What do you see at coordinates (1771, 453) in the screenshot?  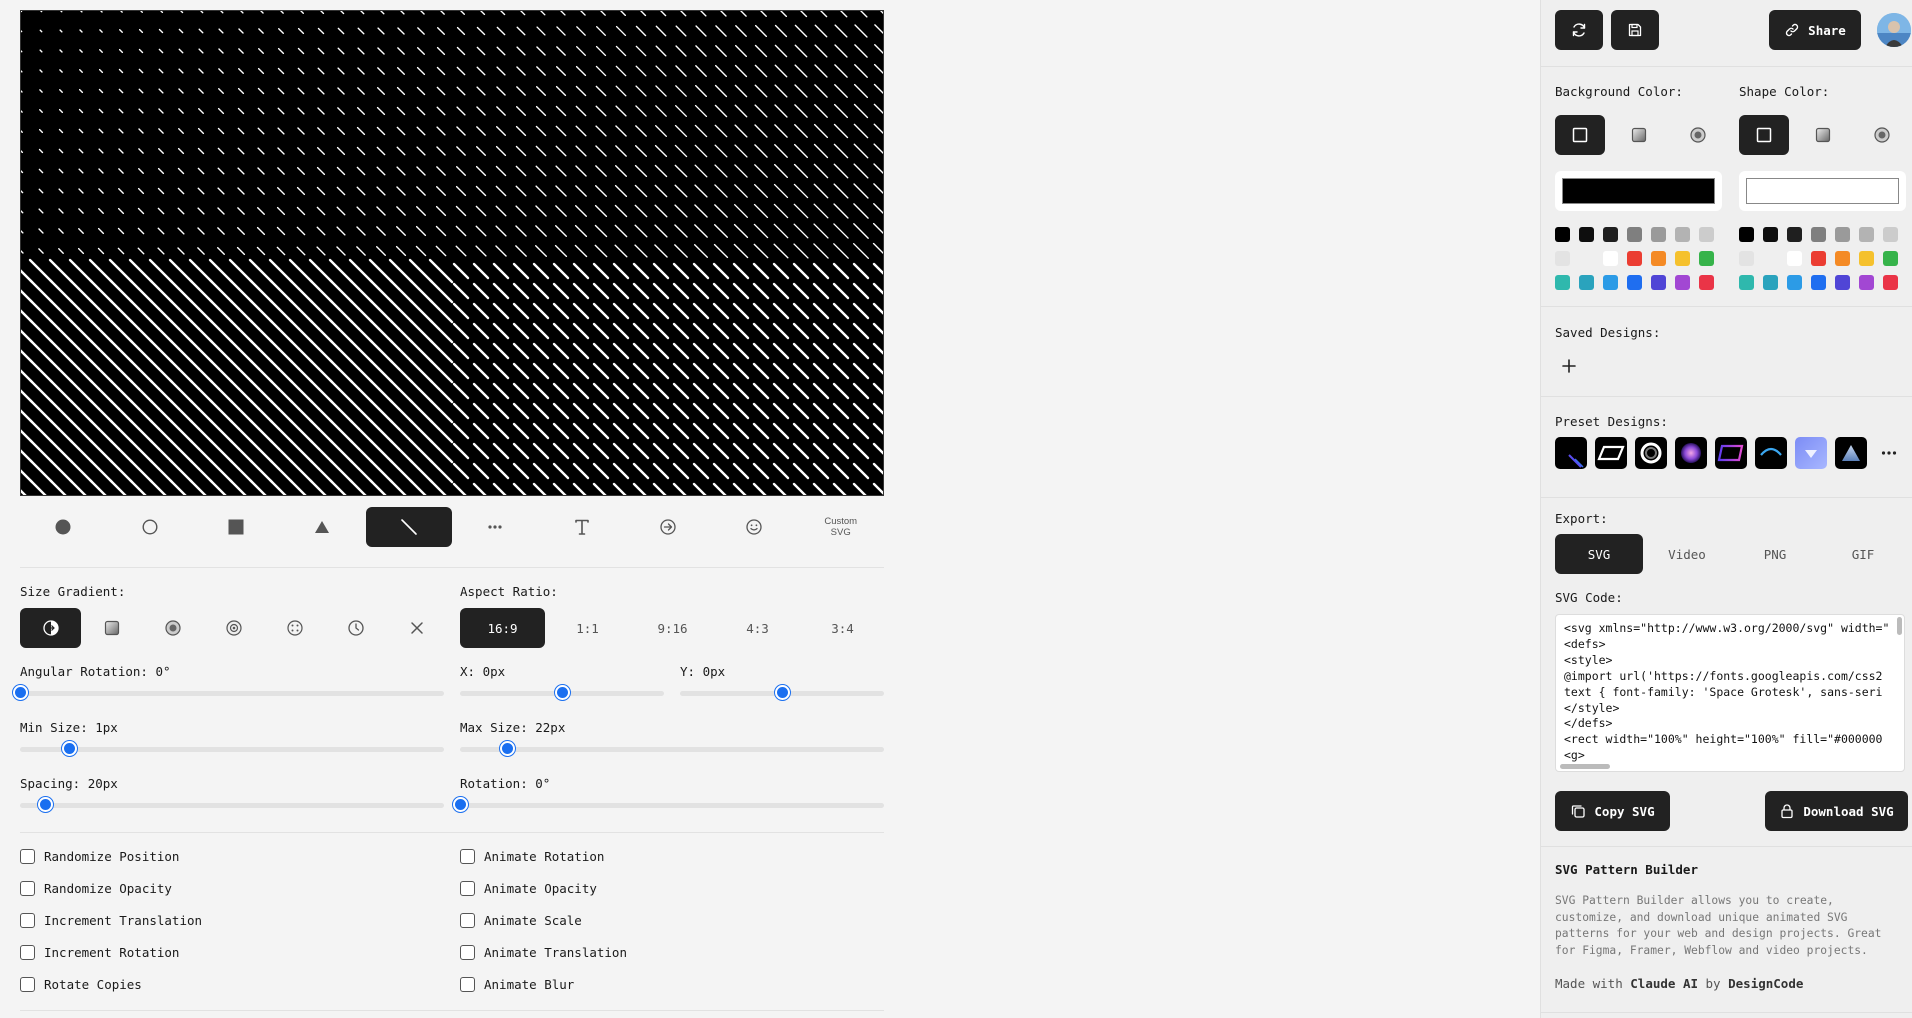 I see `preset-arc` at bounding box center [1771, 453].